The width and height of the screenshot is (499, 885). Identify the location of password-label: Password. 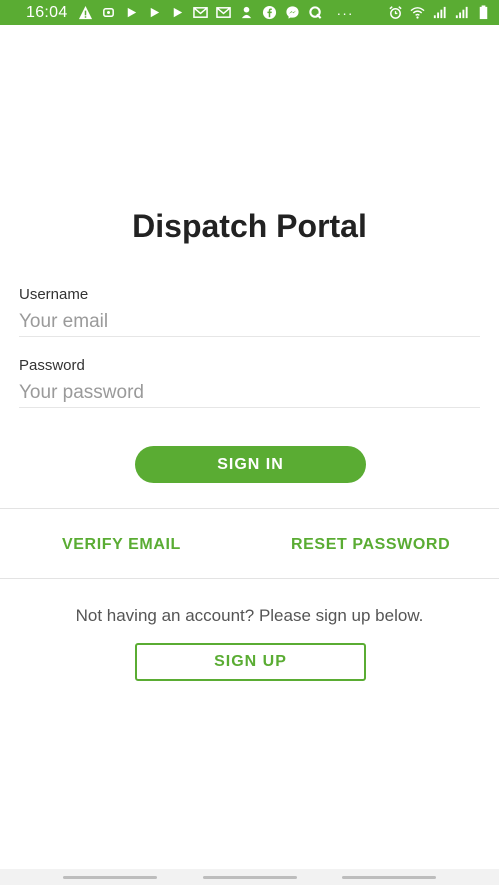
(52, 365).